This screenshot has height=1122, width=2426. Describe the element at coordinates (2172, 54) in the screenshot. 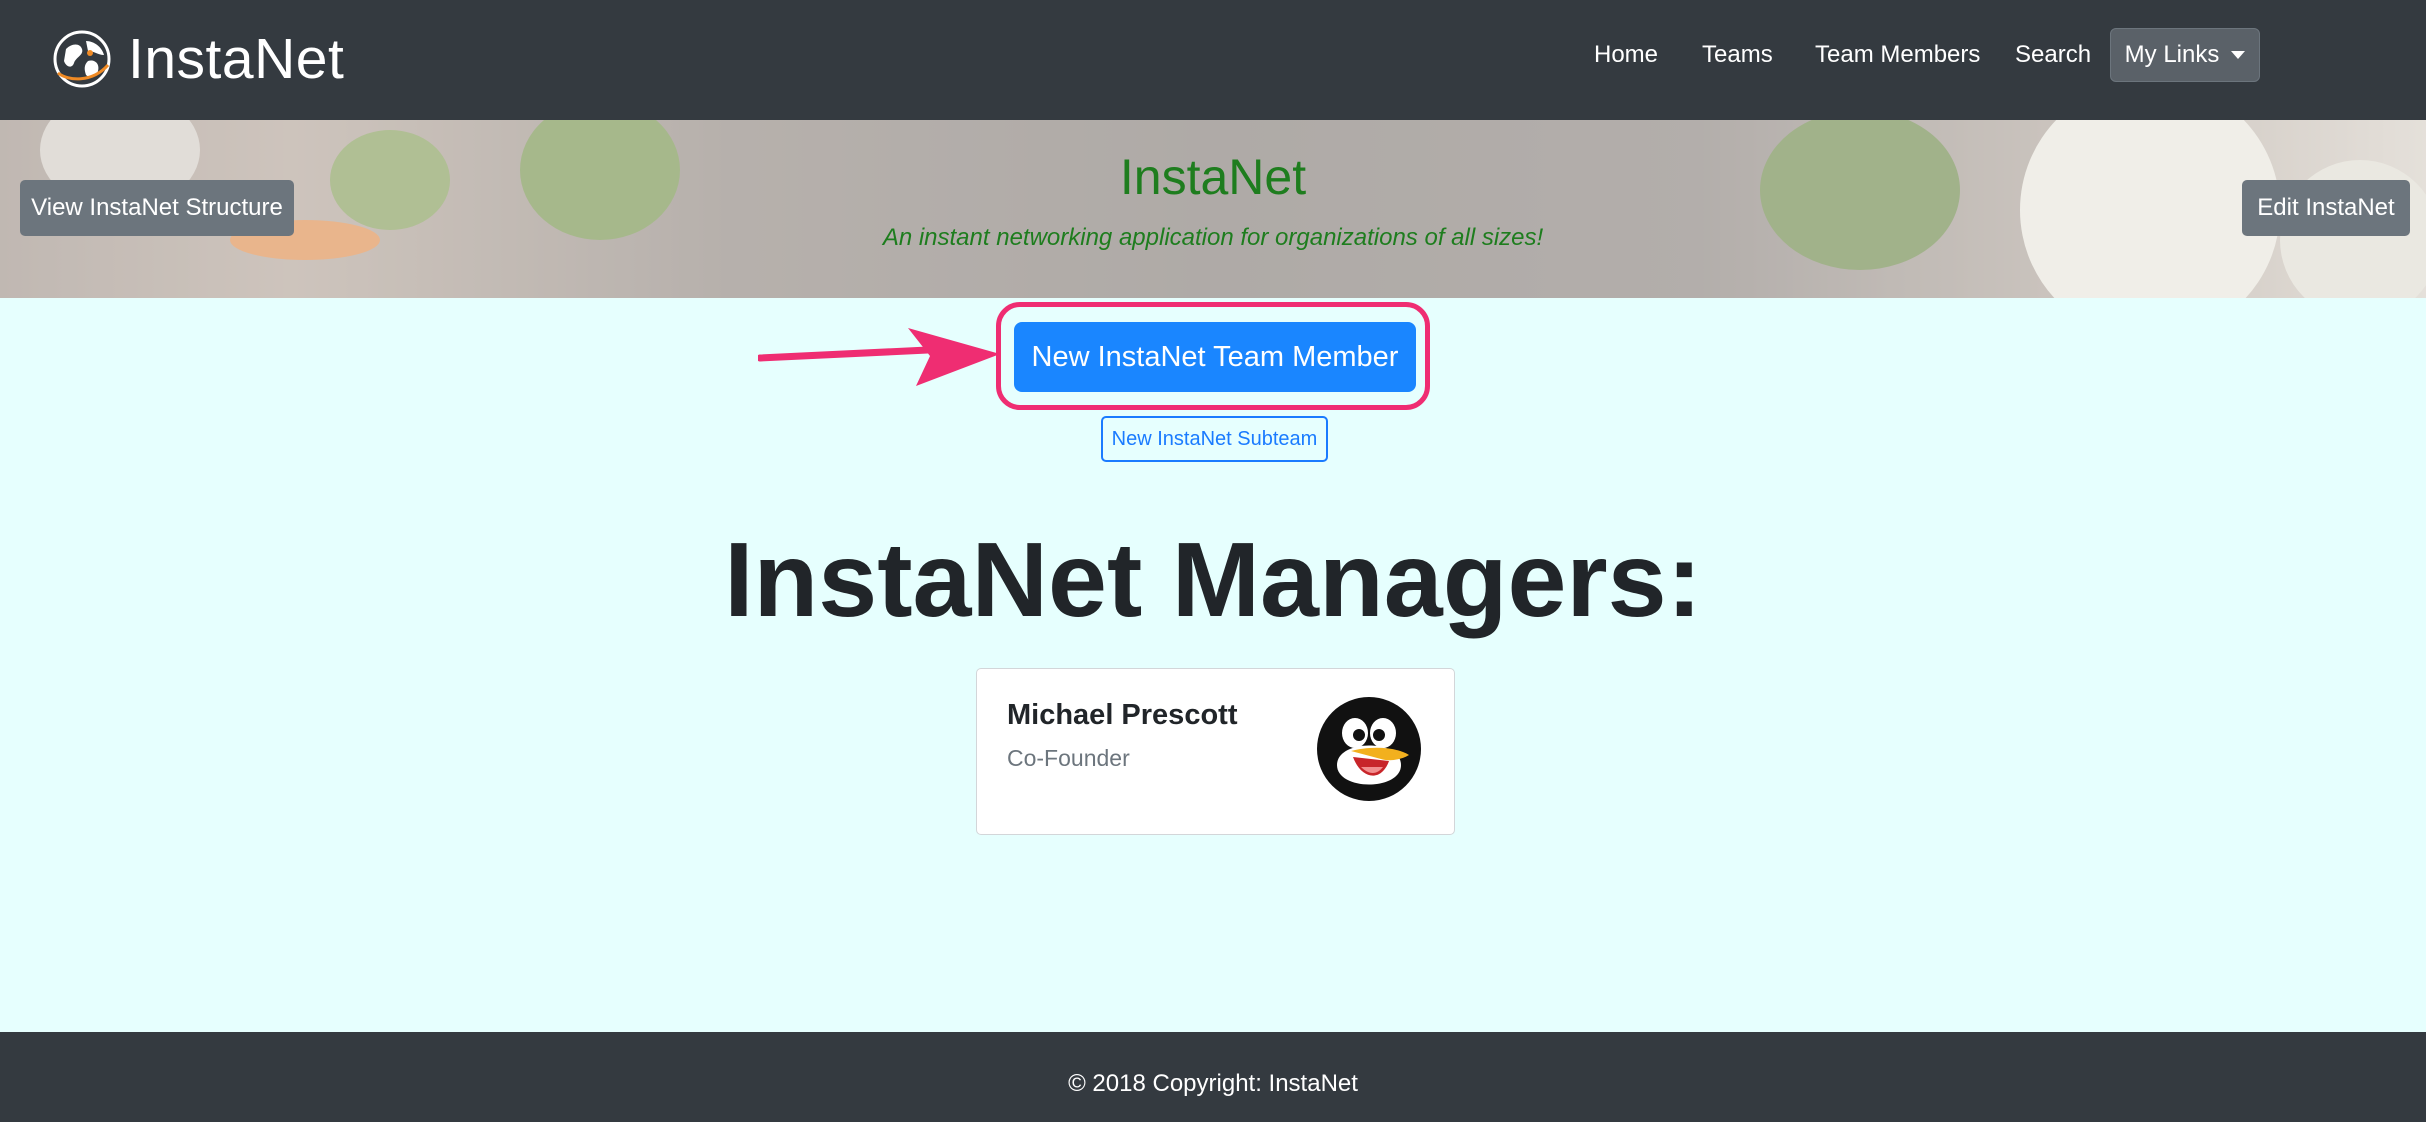

I see `my-links-label: My Links` at that location.